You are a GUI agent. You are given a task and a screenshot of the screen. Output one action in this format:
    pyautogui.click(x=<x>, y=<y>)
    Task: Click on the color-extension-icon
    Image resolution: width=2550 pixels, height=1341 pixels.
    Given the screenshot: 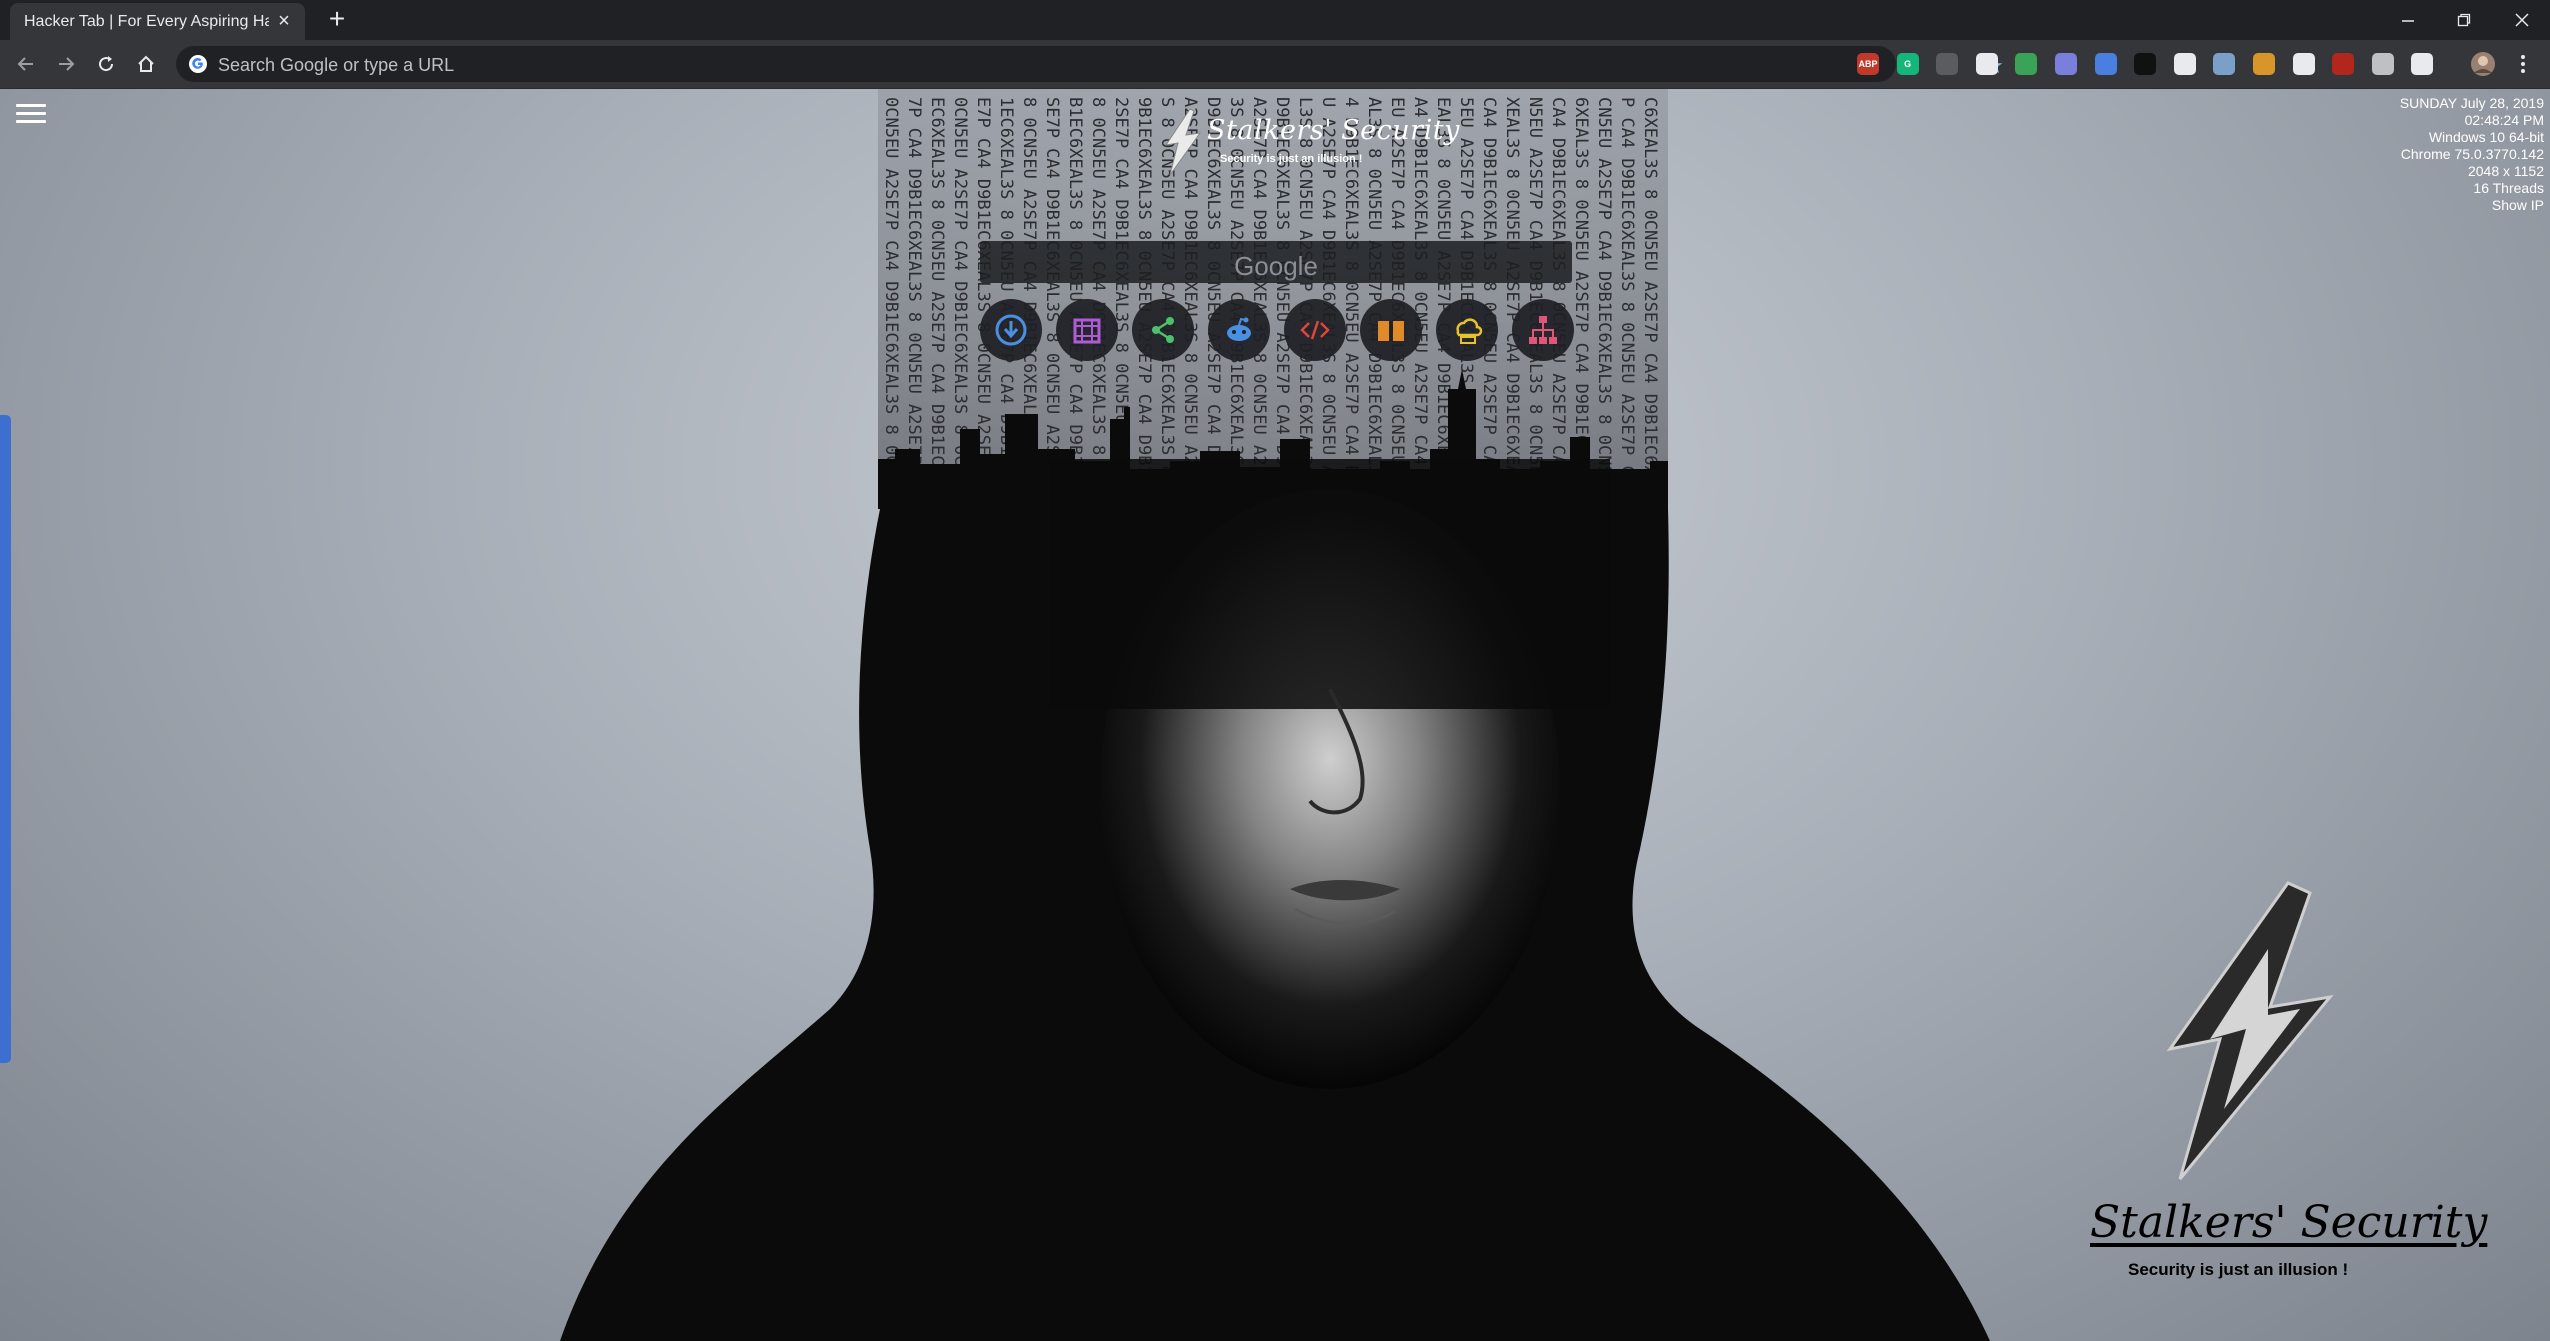 What is the action you would take?
    pyautogui.click(x=2026, y=64)
    